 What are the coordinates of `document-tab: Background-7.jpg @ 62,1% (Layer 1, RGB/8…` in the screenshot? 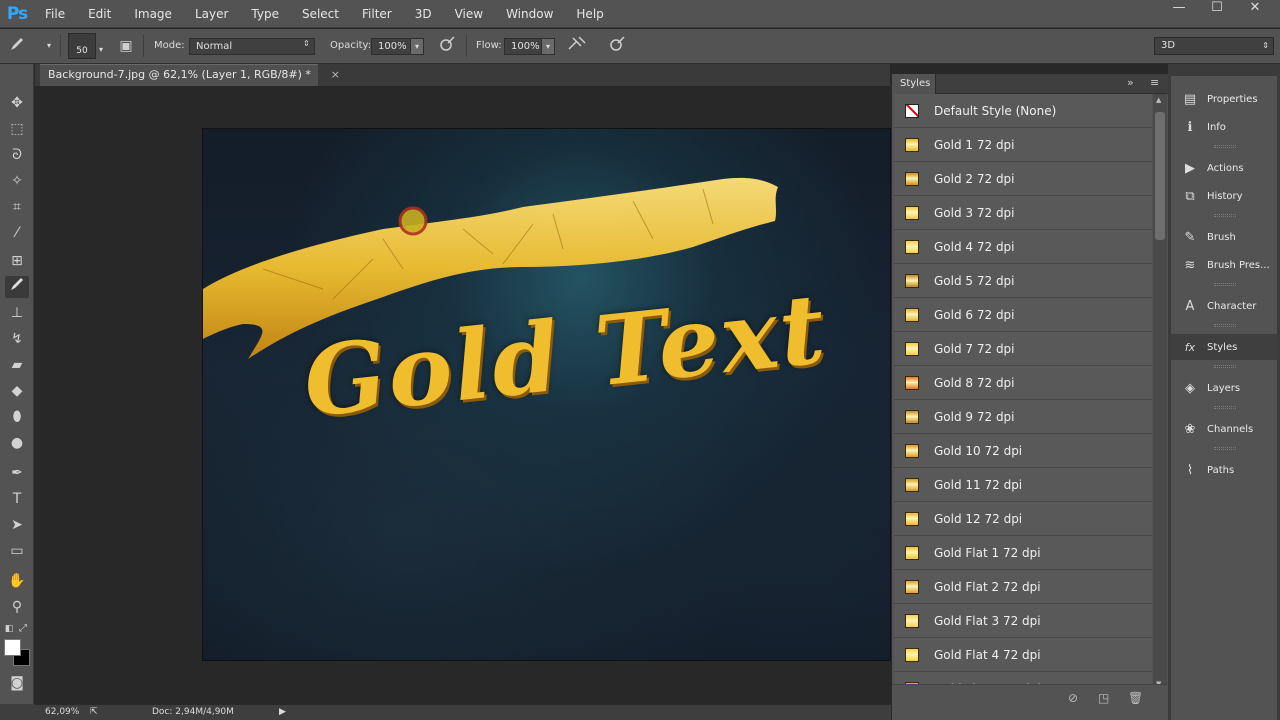 It's located at (190, 75).